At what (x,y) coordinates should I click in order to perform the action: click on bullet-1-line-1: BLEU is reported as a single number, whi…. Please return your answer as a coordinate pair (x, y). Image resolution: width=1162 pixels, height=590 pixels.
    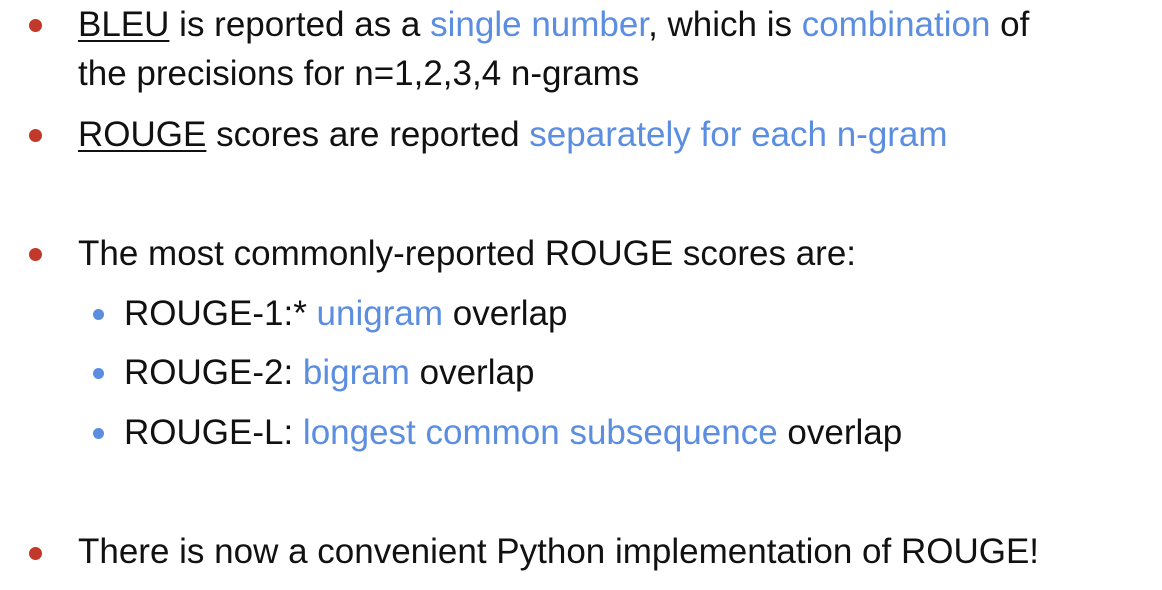
    Looking at the image, I should click on (553, 25).